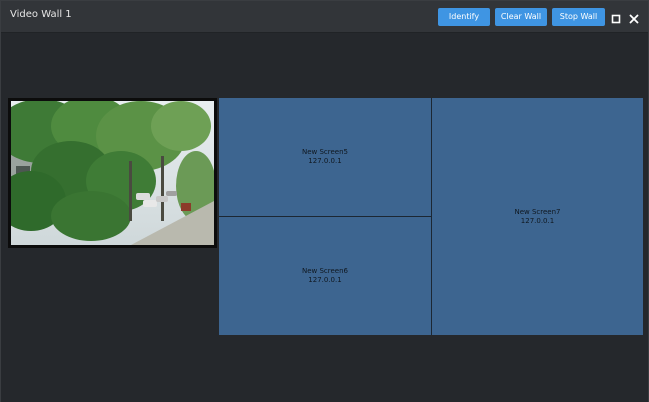 This screenshot has height=402, width=649. What do you see at coordinates (324, 271) in the screenshot?
I see `screen-name: New Screen6` at bounding box center [324, 271].